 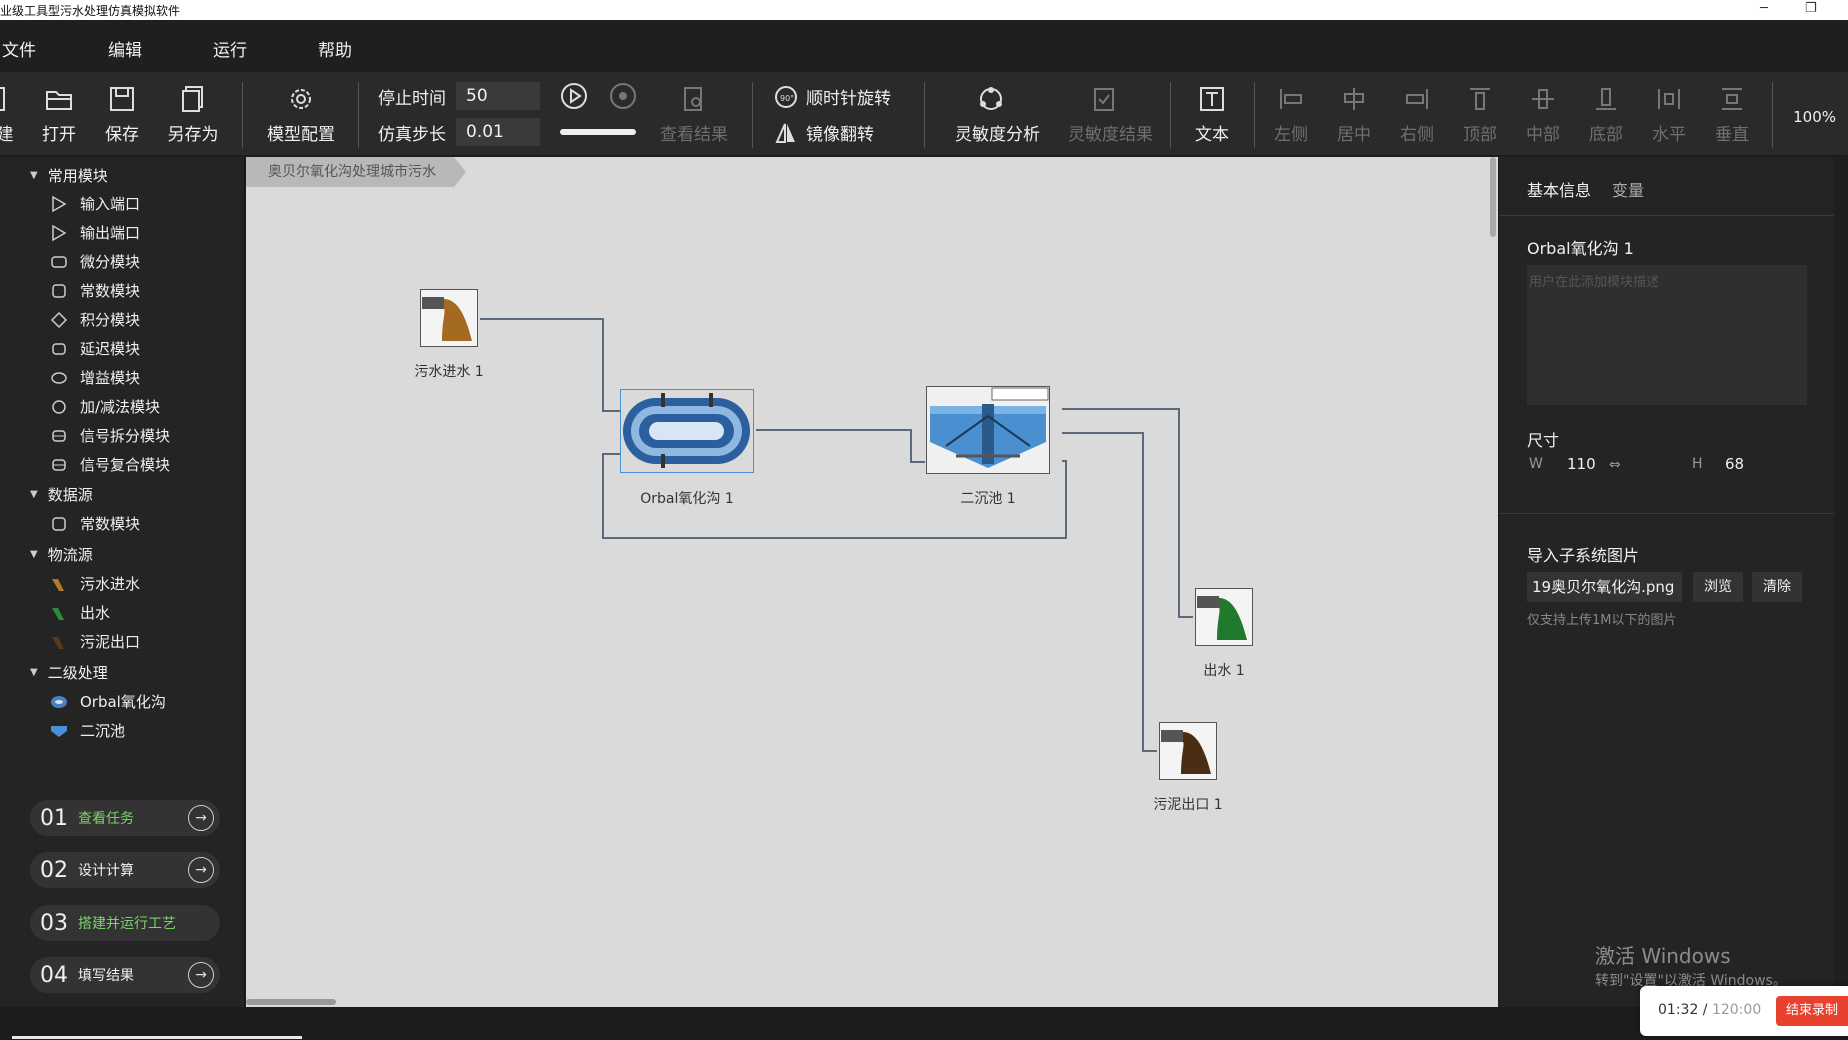 What do you see at coordinates (498, 132) in the screenshot?
I see `step-input` at bounding box center [498, 132].